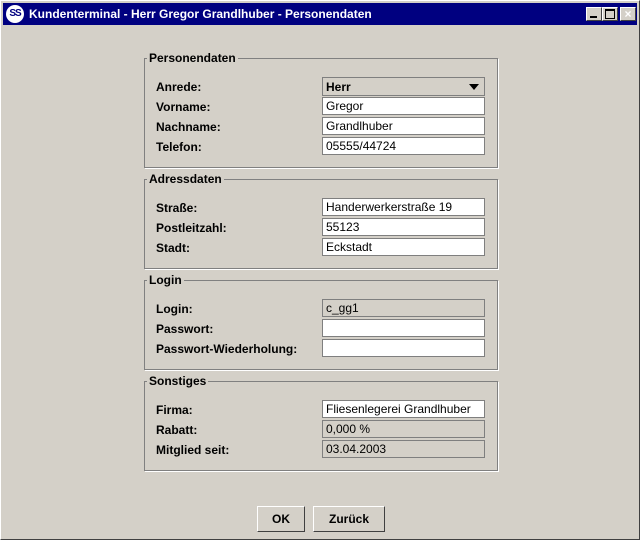  I want to click on stadt-field, so click(403, 247).